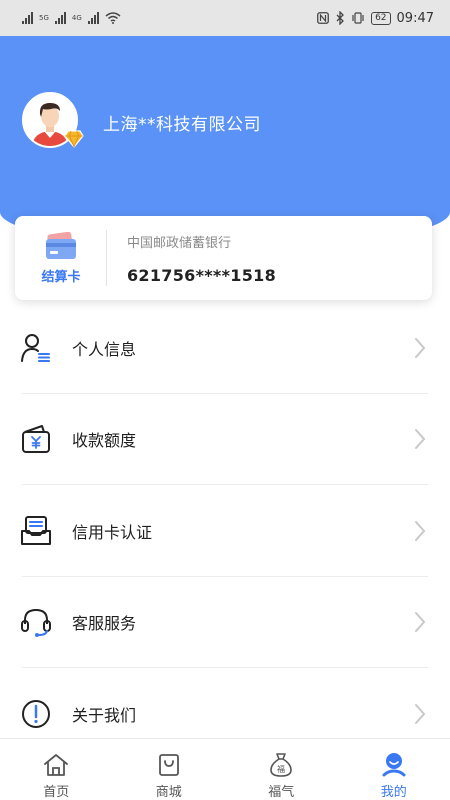 This screenshot has height=800, width=450. I want to click on profile-icon, so click(394, 765).